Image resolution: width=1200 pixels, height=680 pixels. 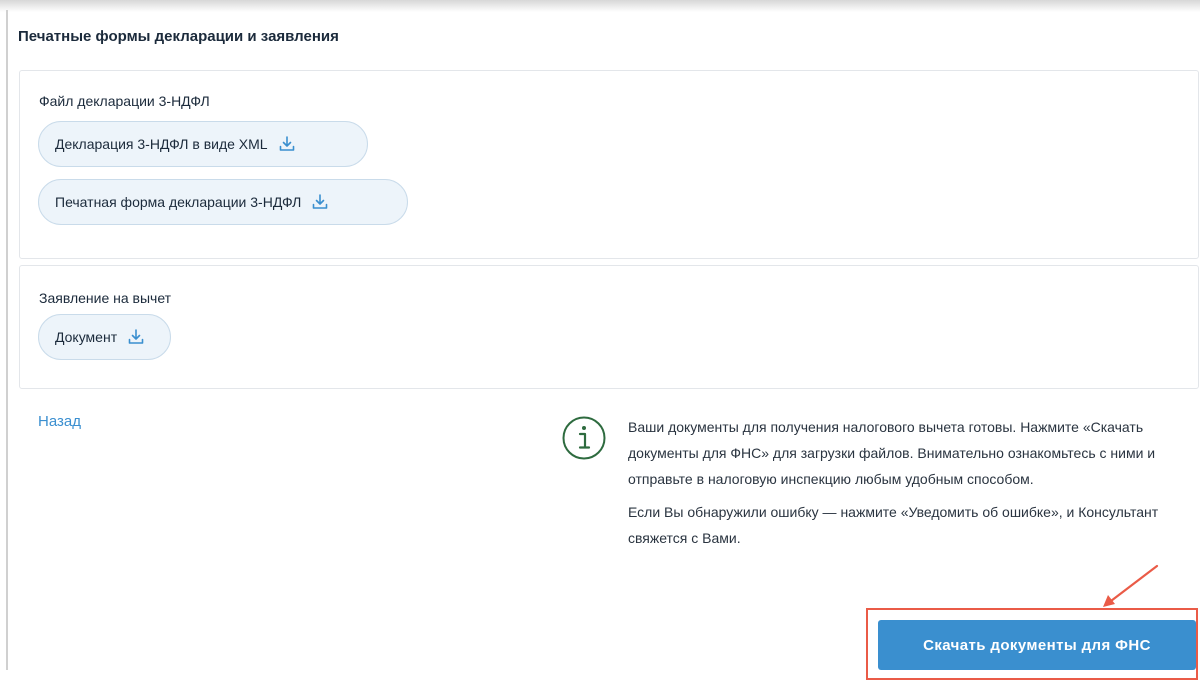 I want to click on left-divider, so click(x=7, y=340).